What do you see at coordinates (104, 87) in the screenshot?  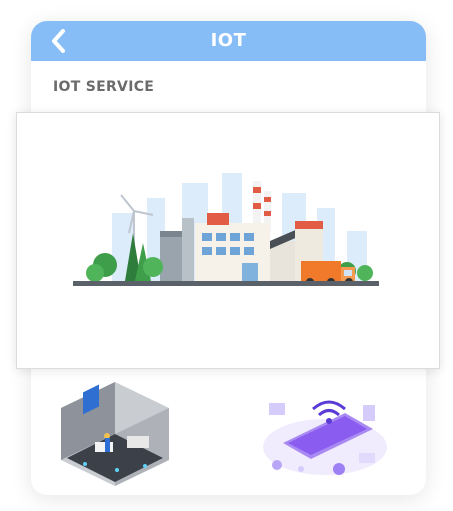 I see `section-title: IOT SERVICE` at bounding box center [104, 87].